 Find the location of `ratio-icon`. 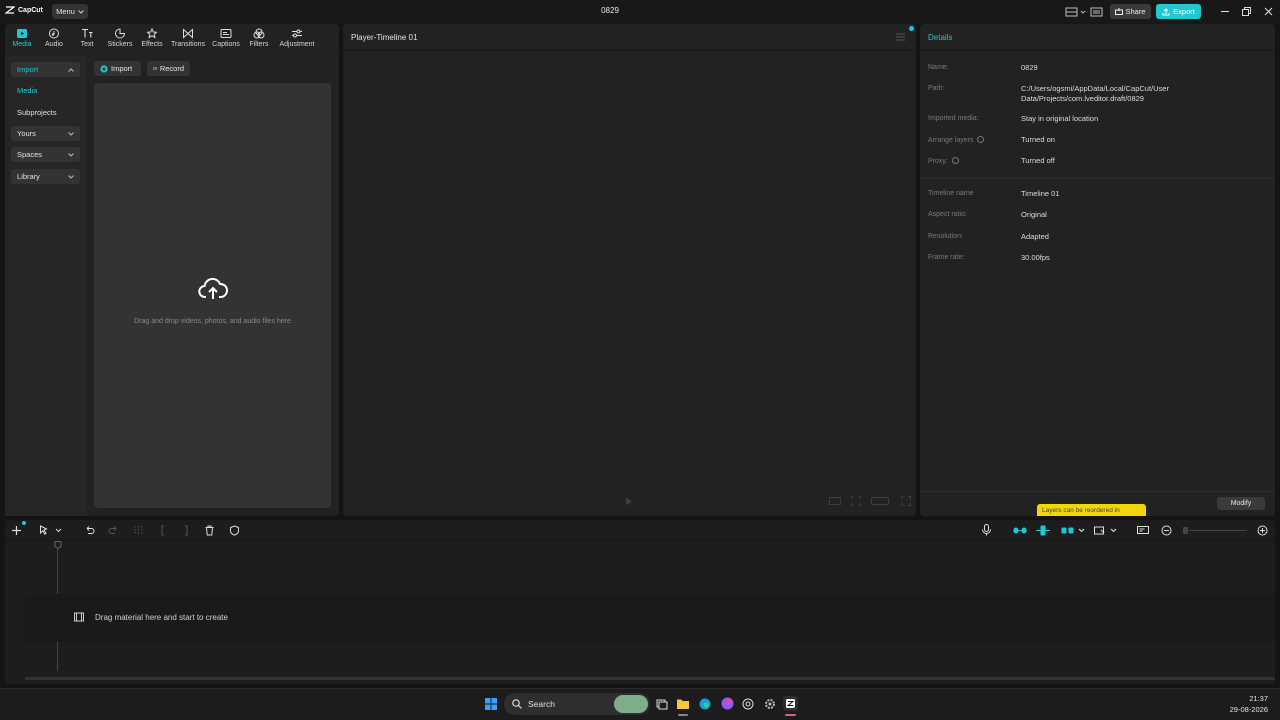

ratio-icon is located at coordinates (835, 501).